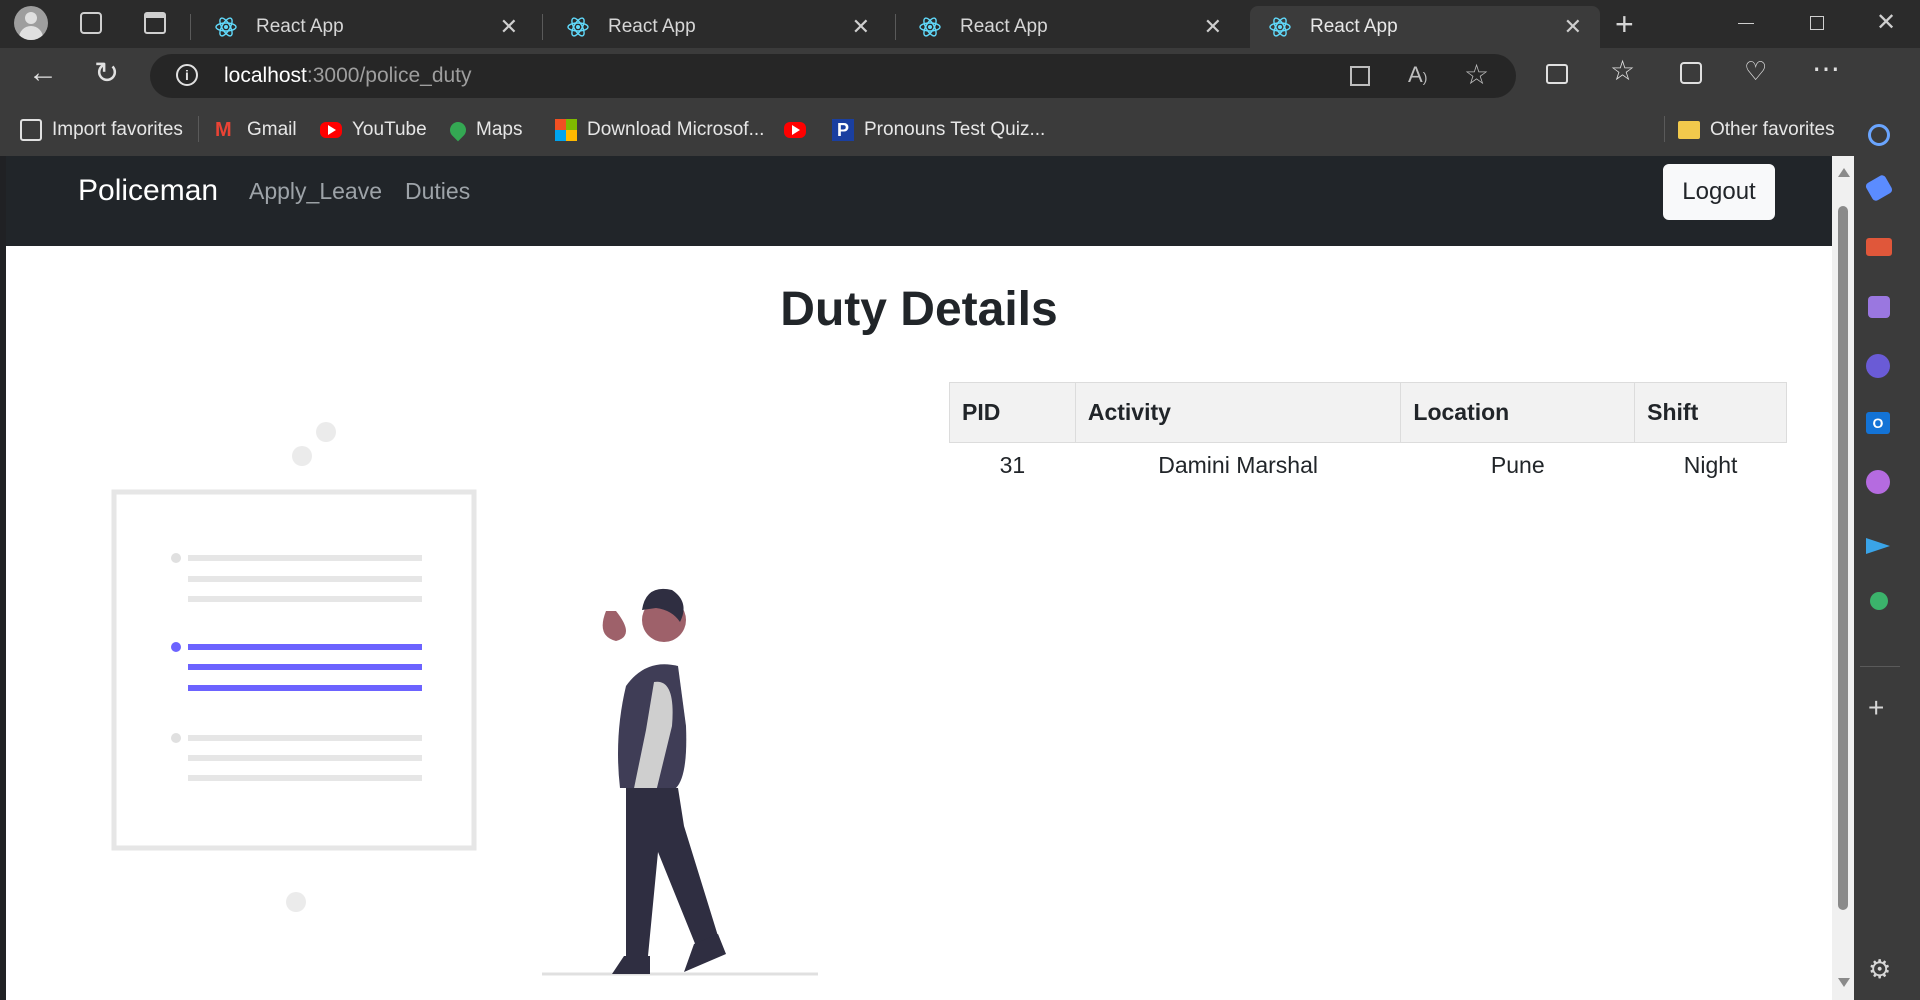  Describe the element at coordinates (1817, 23) in the screenshot. I see `restore-icon` at that location.